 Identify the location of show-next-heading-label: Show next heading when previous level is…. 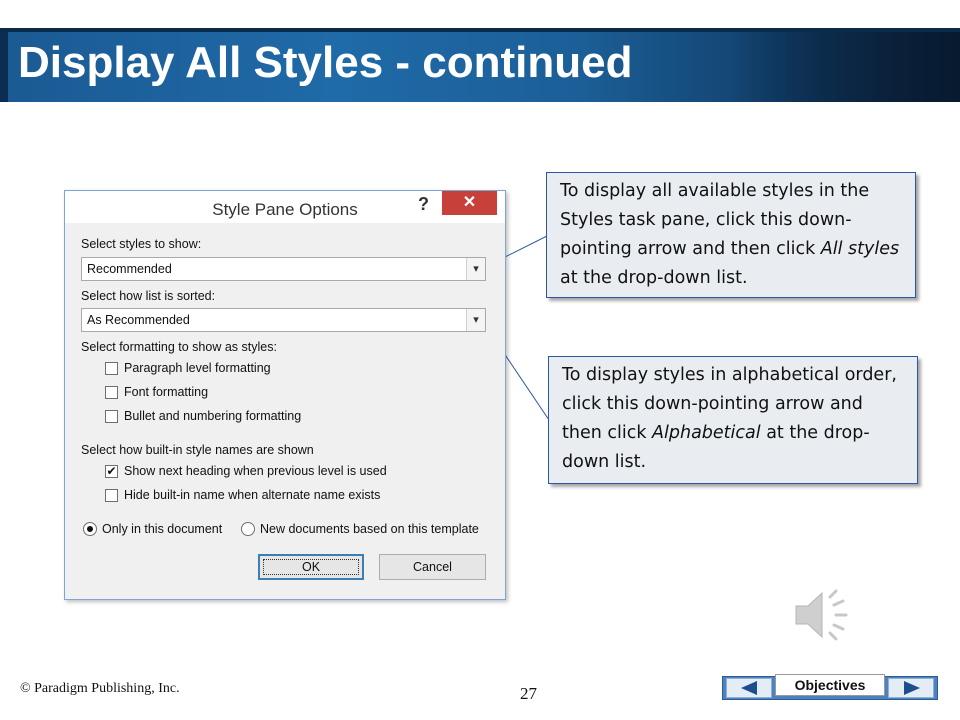
(255, 471).